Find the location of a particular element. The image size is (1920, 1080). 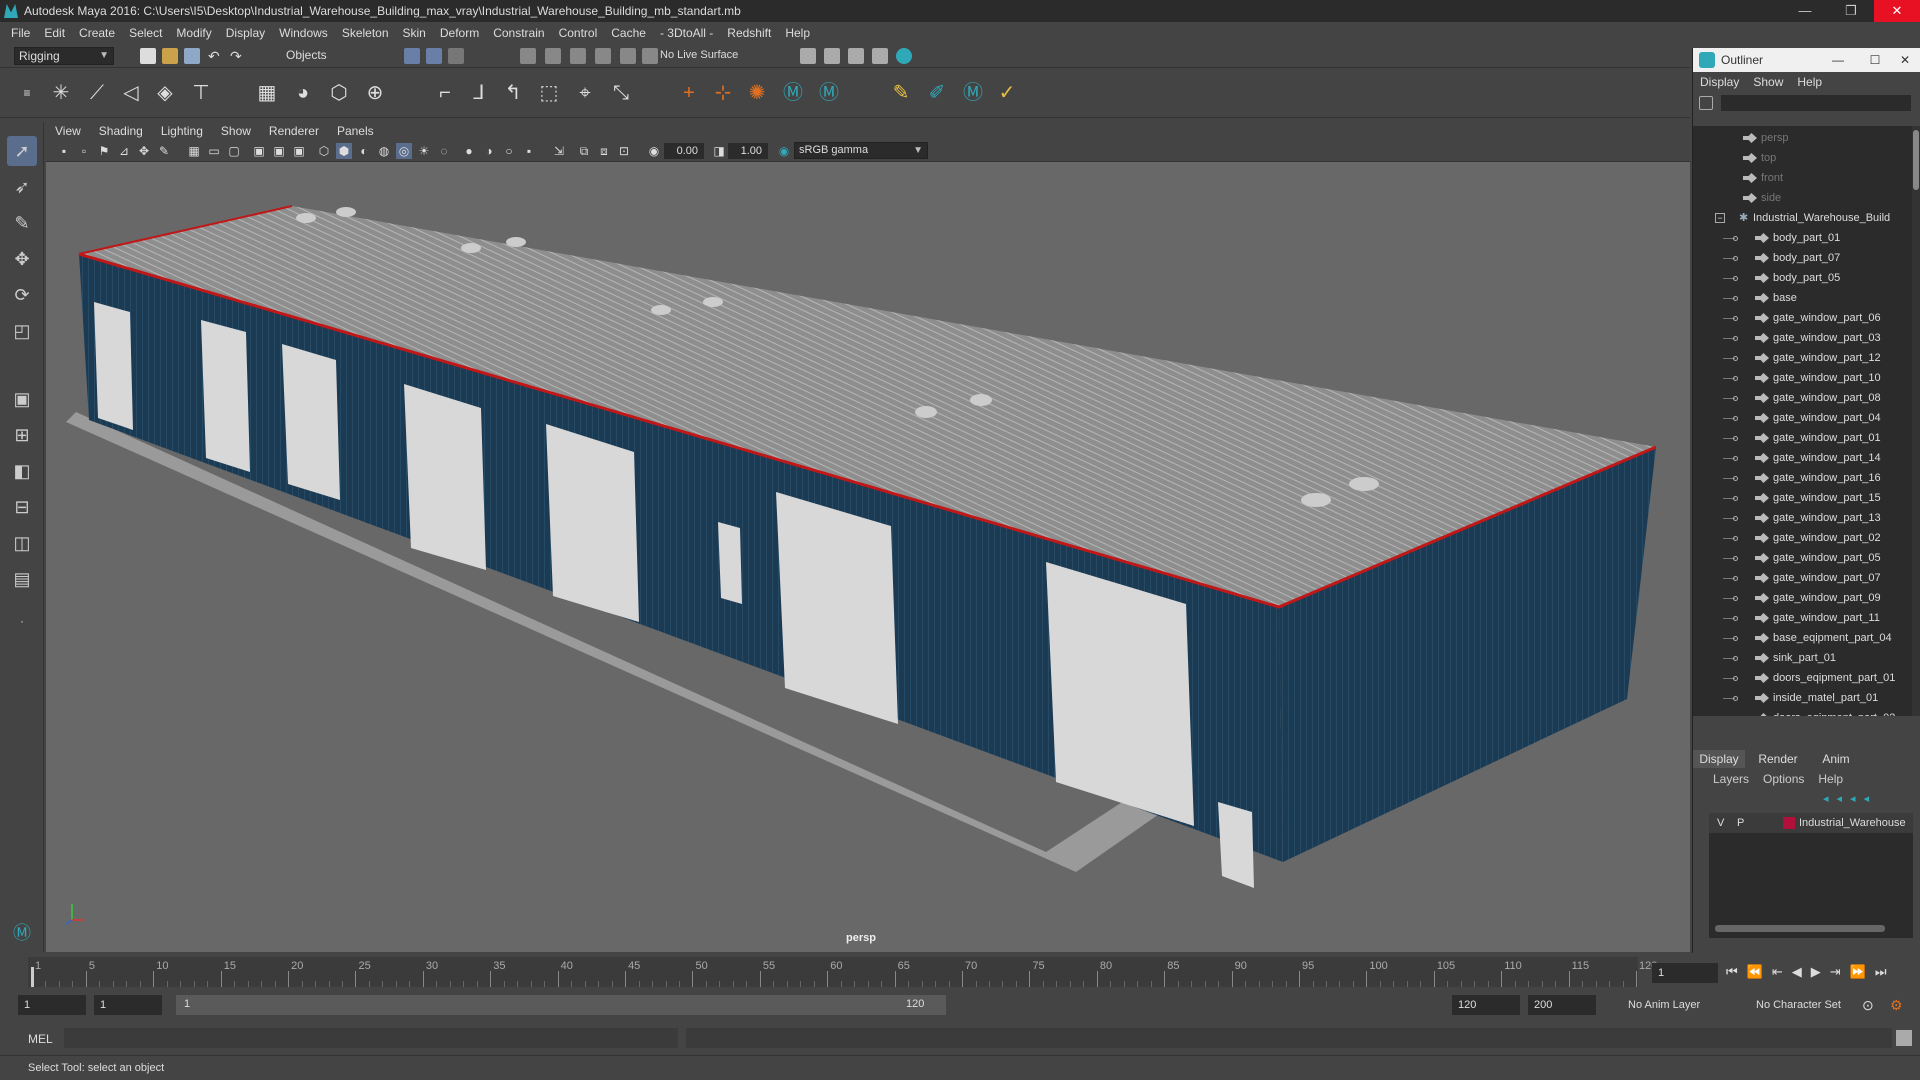

outliner-row: gate_window_part_05 is located at coordinates (1804, 558).